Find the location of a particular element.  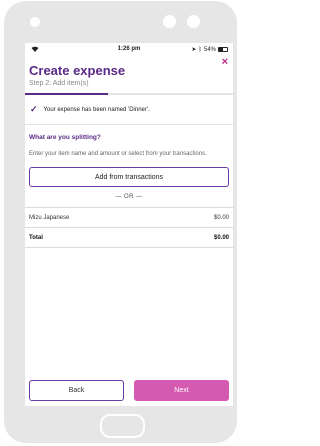

item-amount: $0.00 is located at coordinates (221, 217).